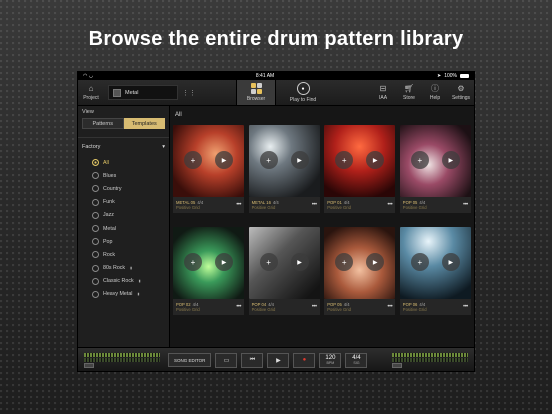 This screenshot has height=414, width=552. I want to click on promo-headline: Browse the entire drum pattern library, so click(276, 39).